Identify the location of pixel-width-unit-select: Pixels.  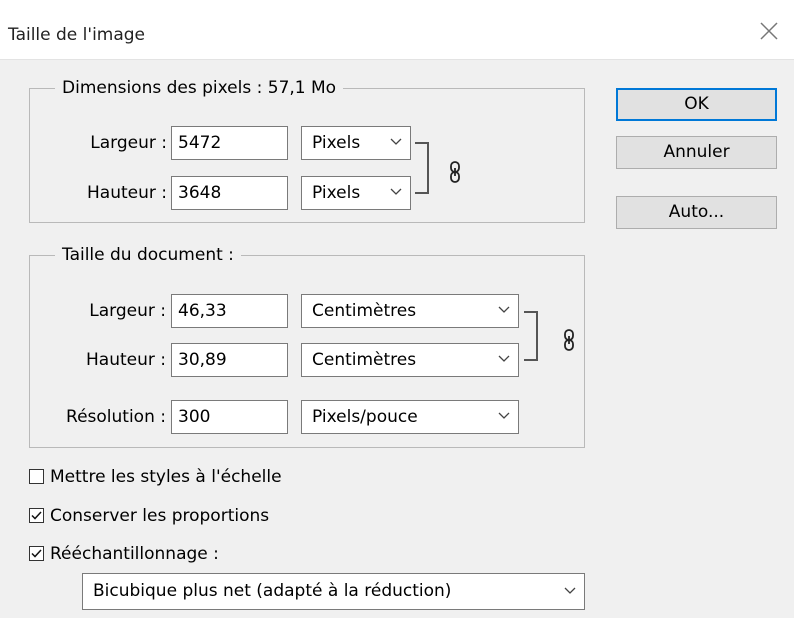
(356, 143).